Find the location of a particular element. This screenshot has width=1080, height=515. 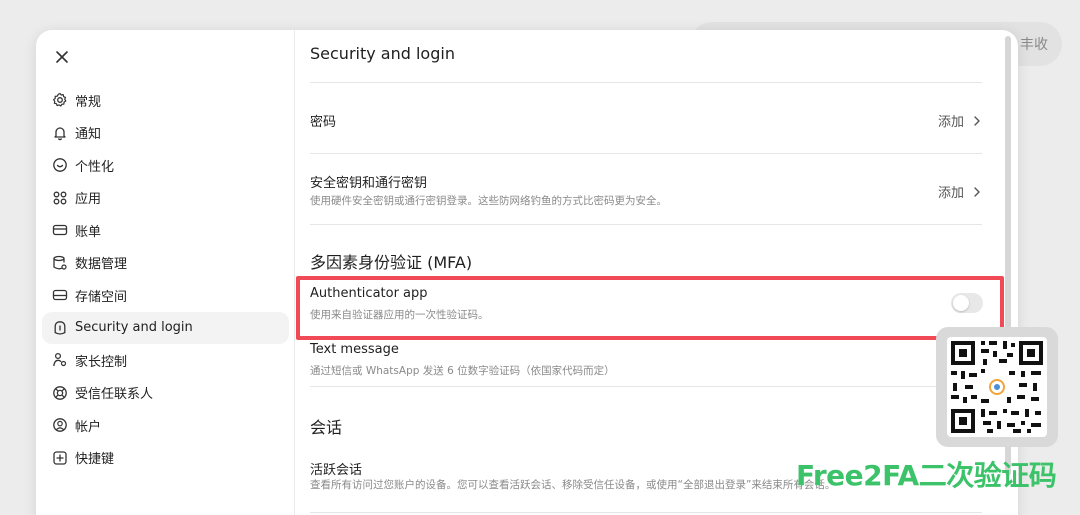

parental-icon is located at coordinates (60, 360).